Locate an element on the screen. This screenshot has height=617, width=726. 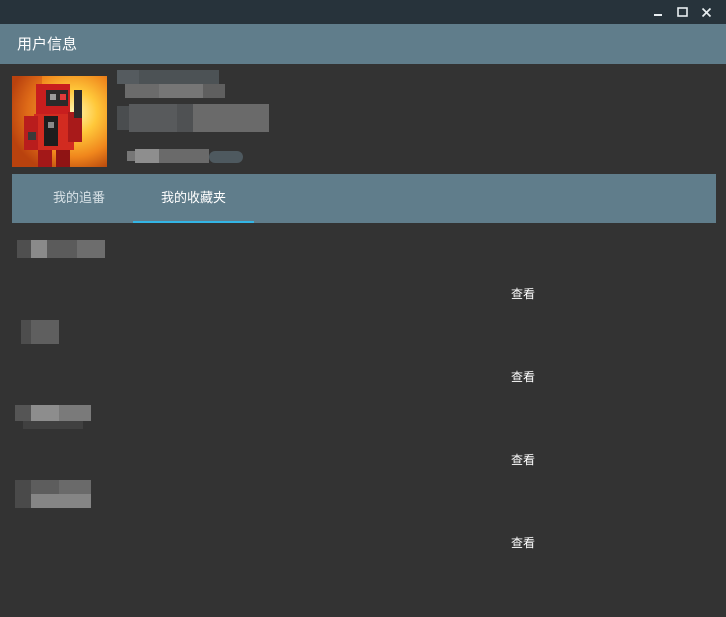
tab-bar: 我的追番 我的收藏夹 is located at coordinates (364, 198).